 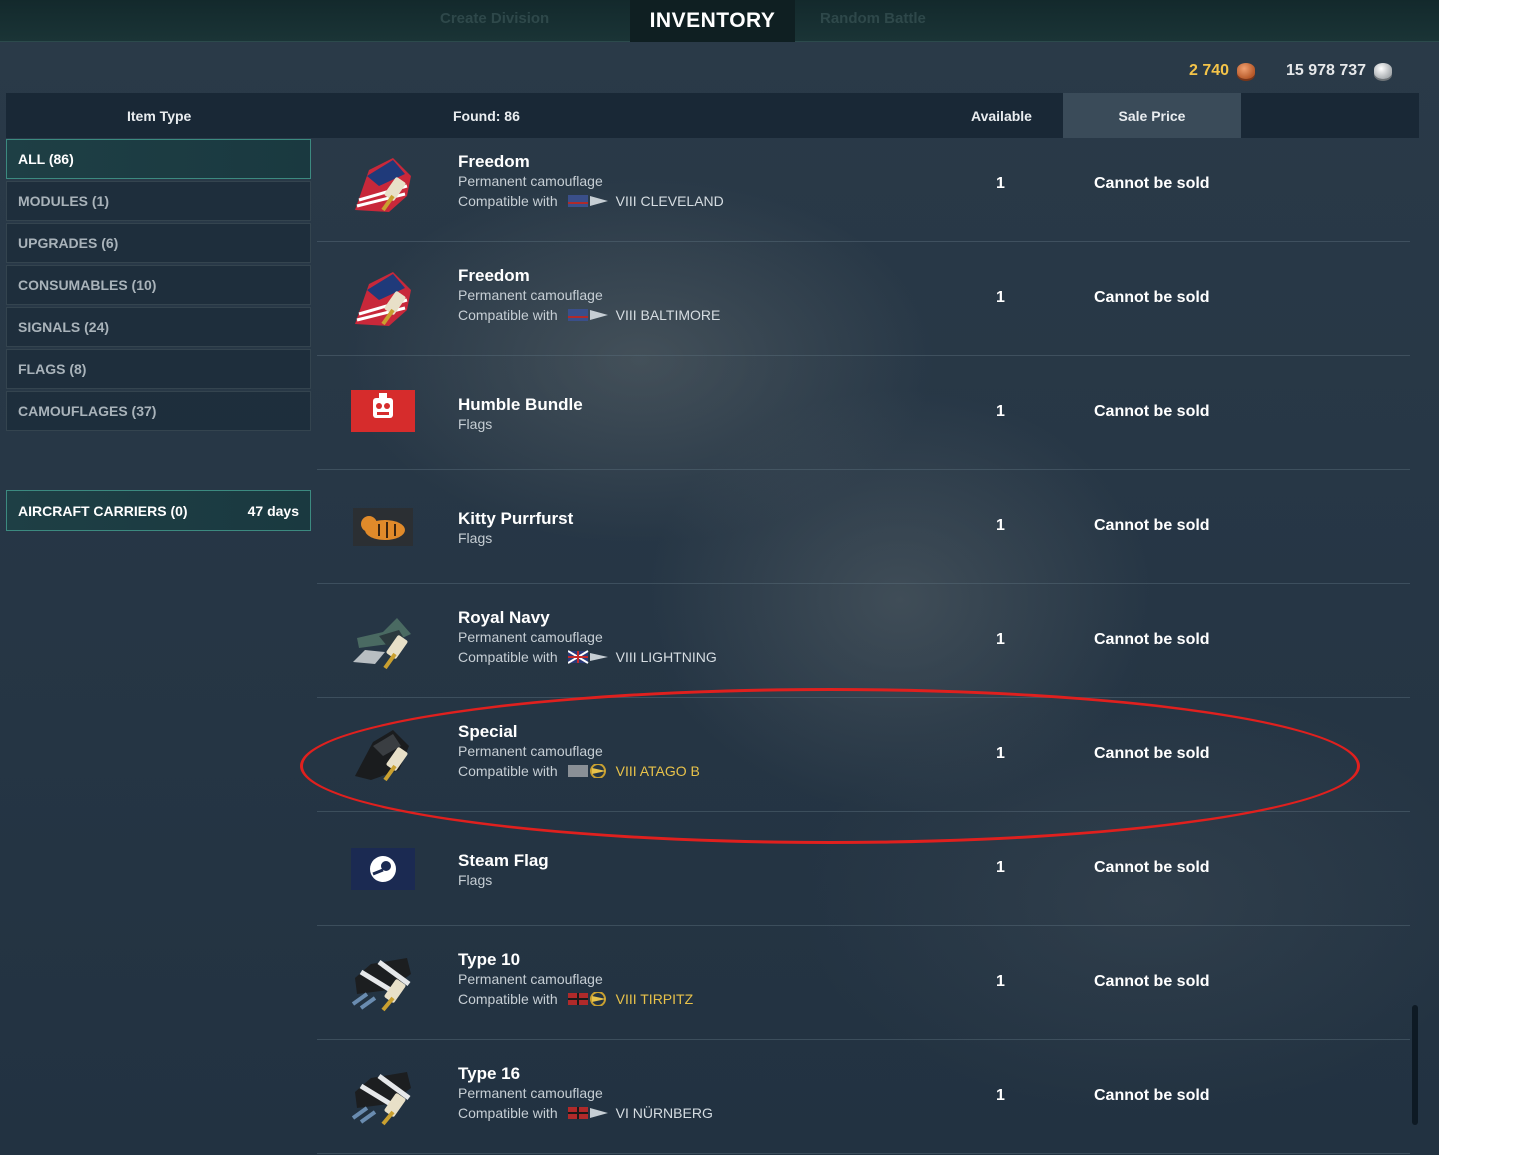 I want to click on credit-icon, so click(x=1383, y=71).